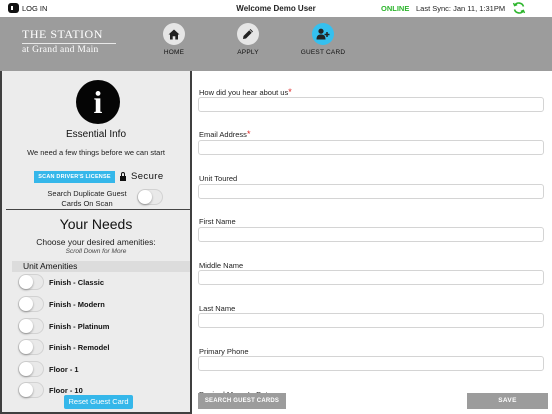 This screenshot has height=414, width=552. I want to click on divider, so click(98, 209).